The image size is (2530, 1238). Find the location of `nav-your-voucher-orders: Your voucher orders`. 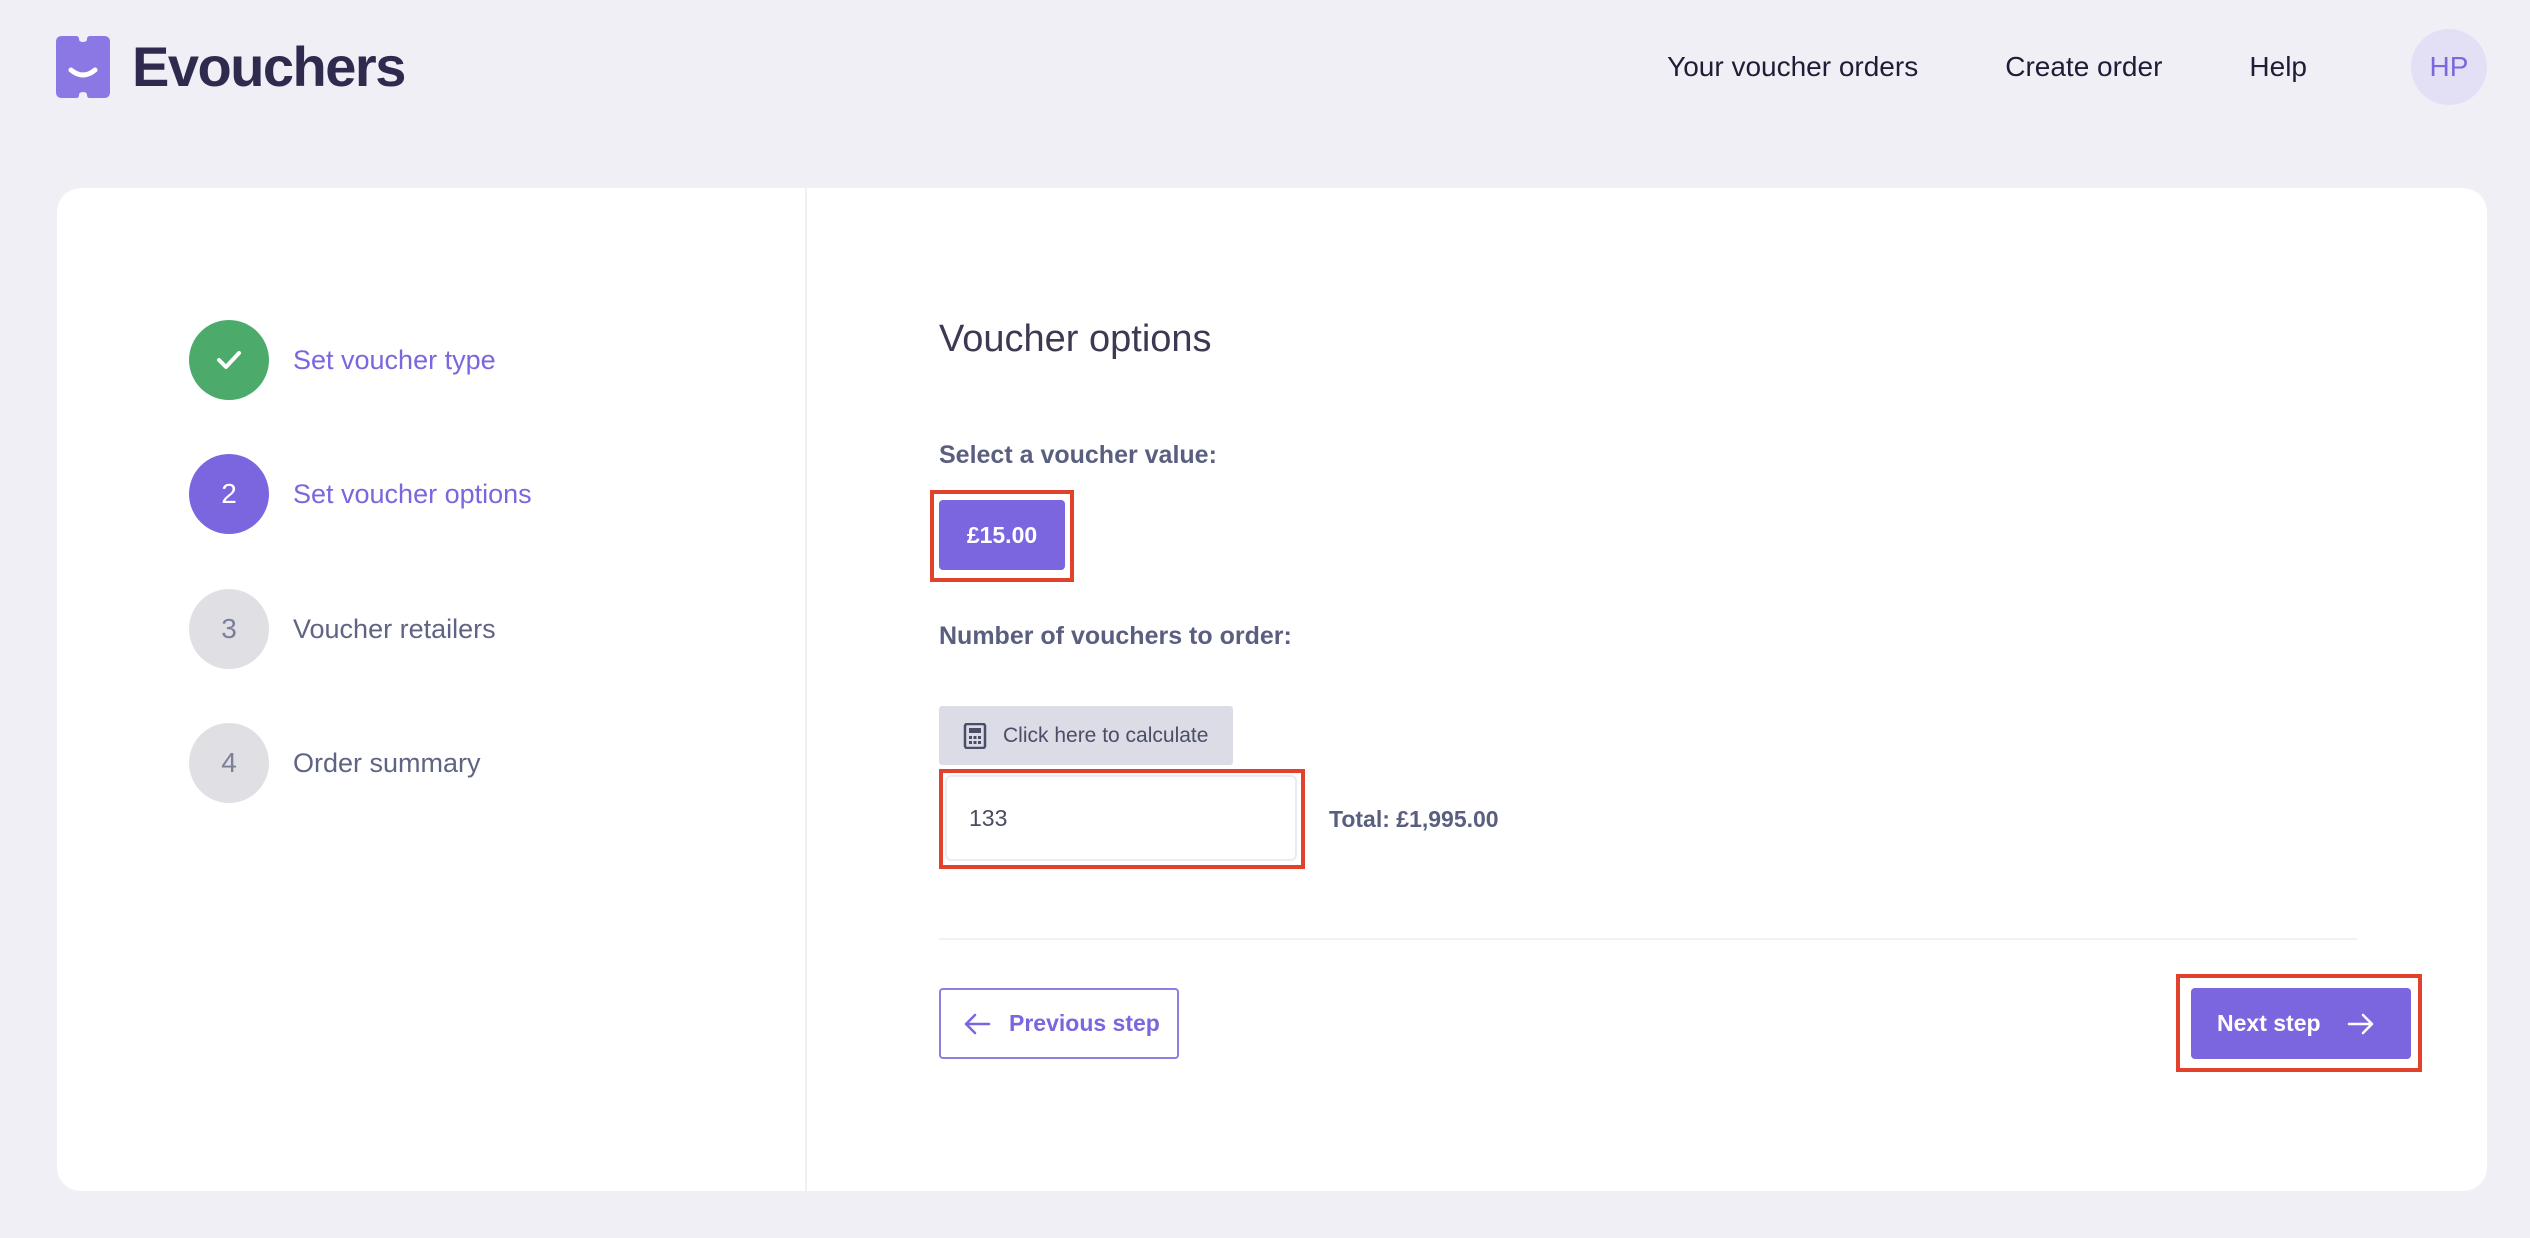

nav-your-voucher-orders: Your voucher orders is located at coordinates (1792, 67).